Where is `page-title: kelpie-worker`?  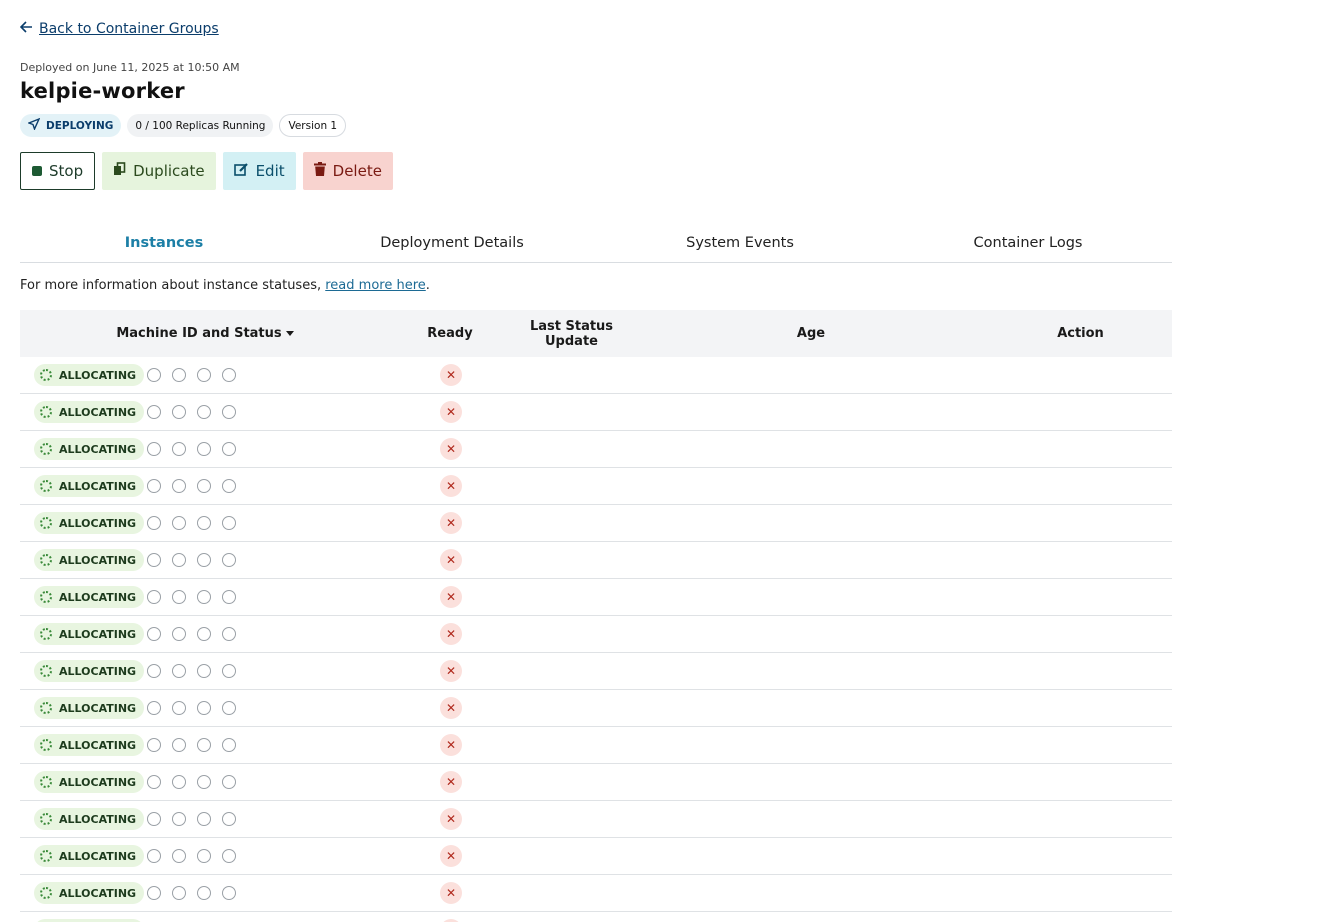 page-title: kelpie-worker is located at coordinates (102, 91).